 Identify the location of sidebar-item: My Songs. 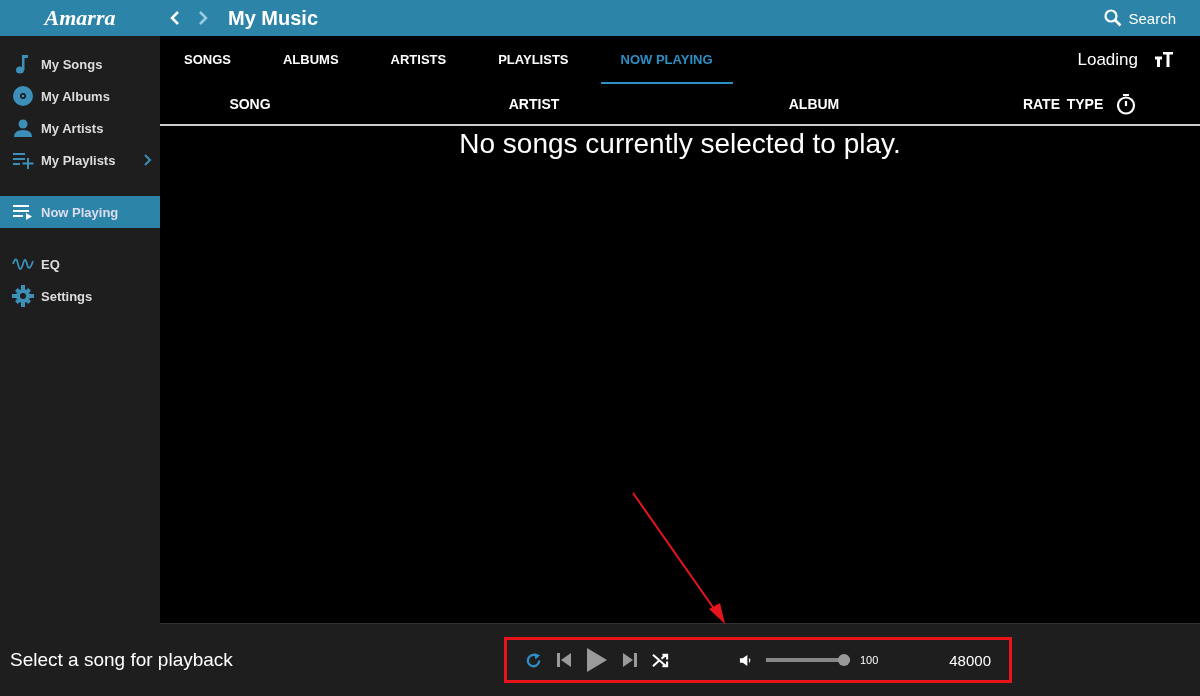
(80, 64).